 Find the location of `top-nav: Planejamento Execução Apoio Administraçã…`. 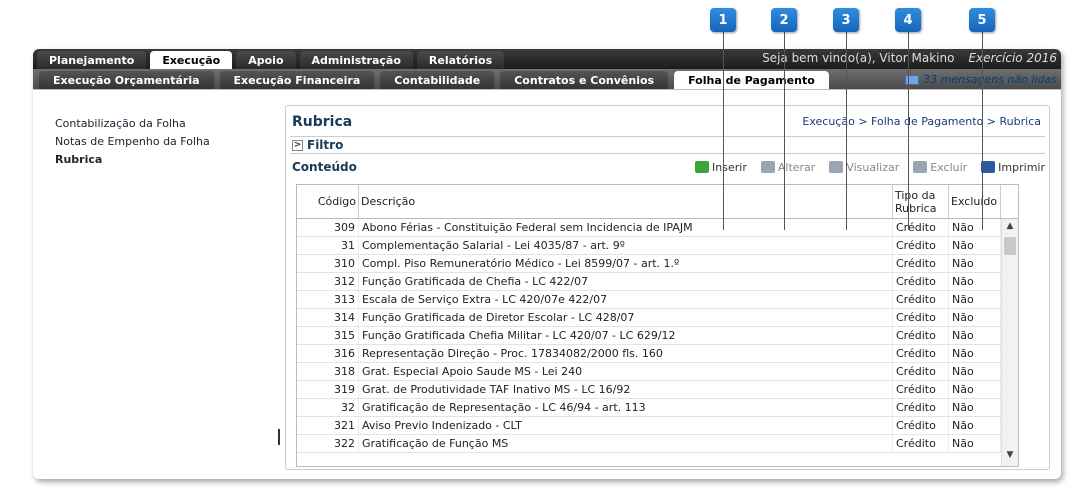

top-nav: Planejamento Execução Apoio Administraçã… is located at coordinates (547, 59).